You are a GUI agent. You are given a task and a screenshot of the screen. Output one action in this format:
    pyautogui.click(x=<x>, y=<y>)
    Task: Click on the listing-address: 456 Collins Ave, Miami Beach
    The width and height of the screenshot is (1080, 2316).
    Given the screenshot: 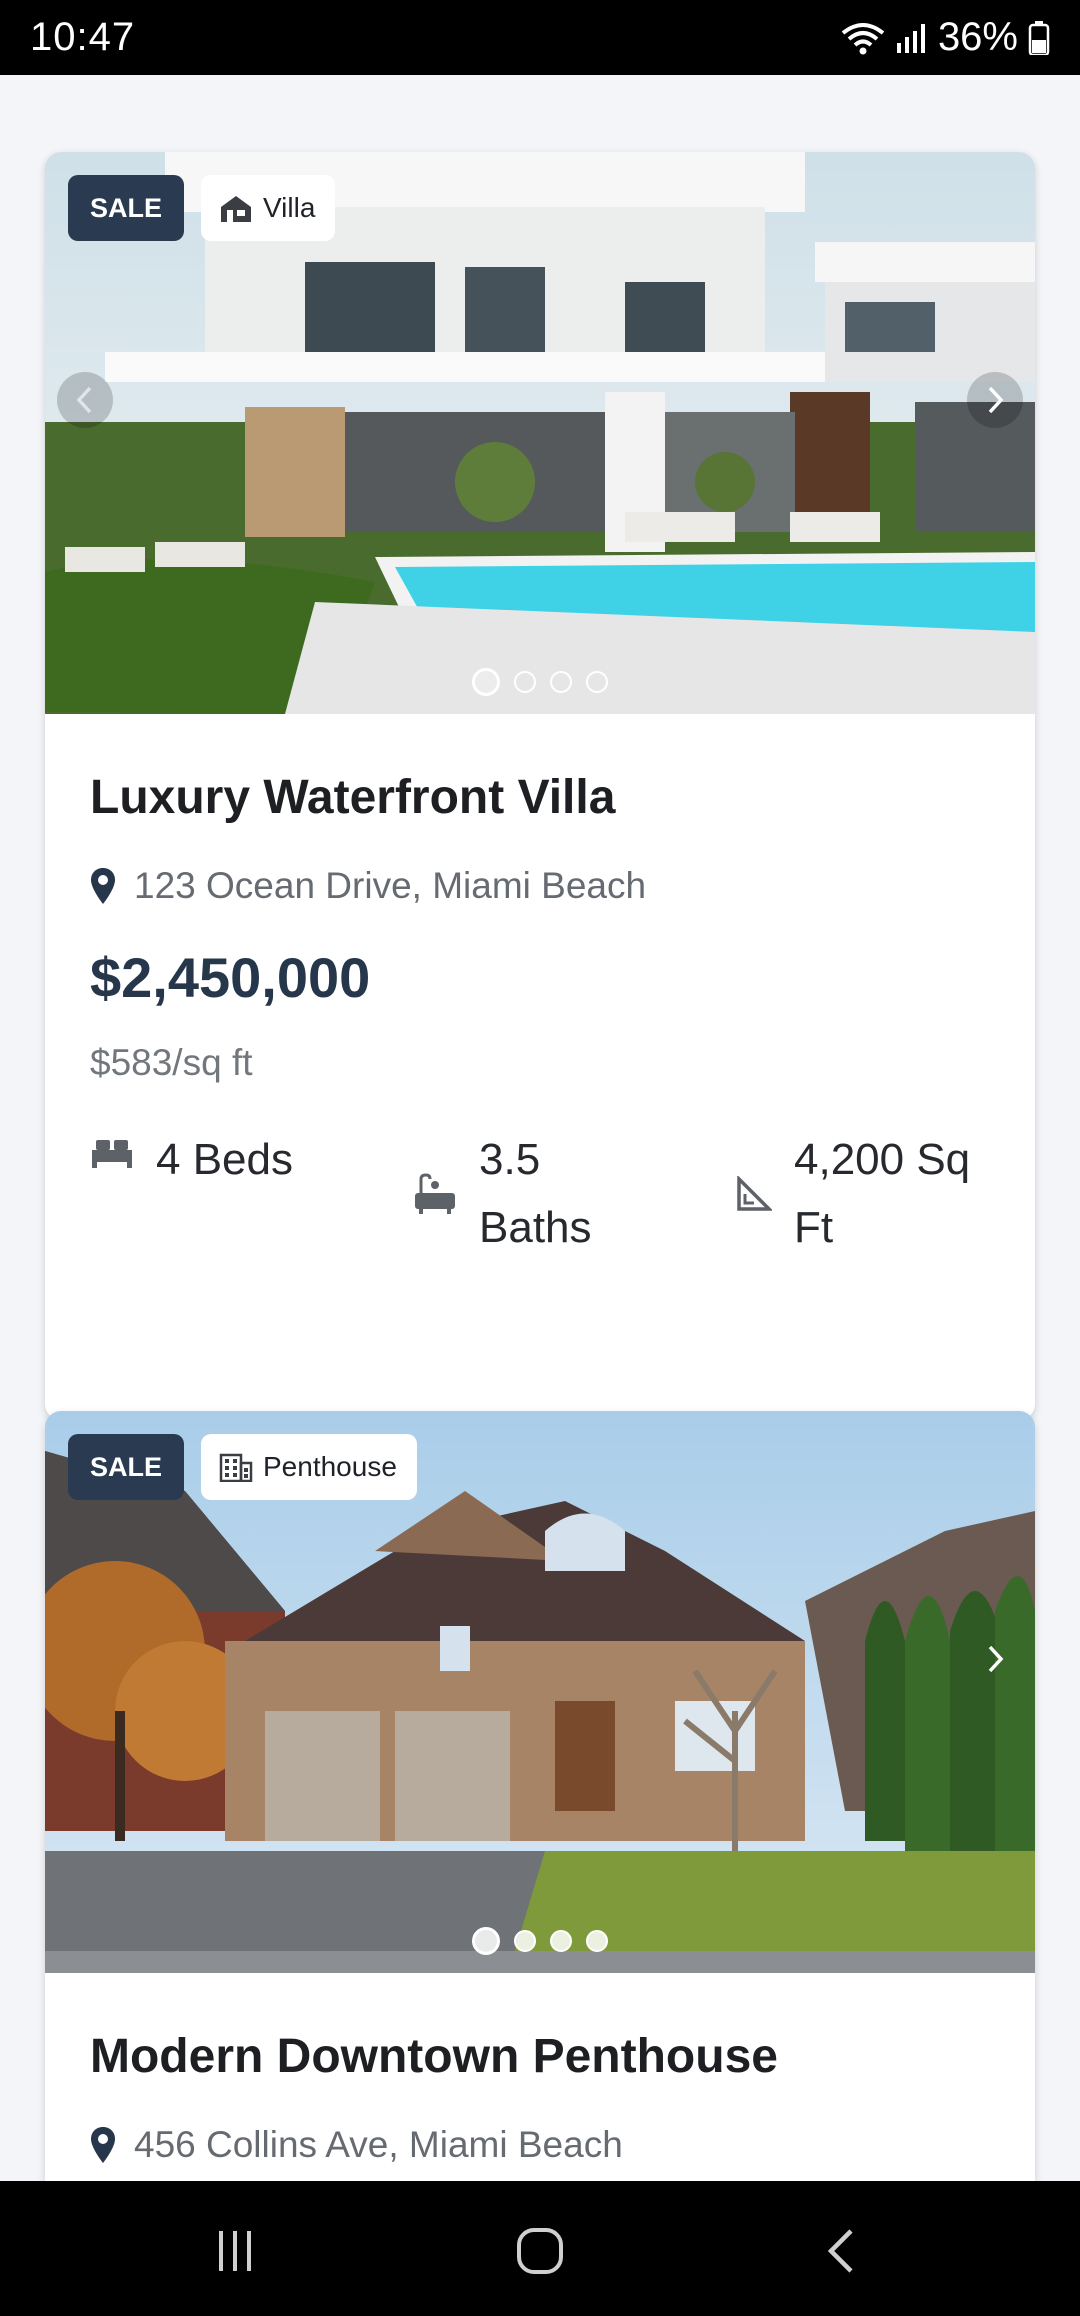 What is the action you would take?
    pyautogui.click(x=540, y=2145)
    